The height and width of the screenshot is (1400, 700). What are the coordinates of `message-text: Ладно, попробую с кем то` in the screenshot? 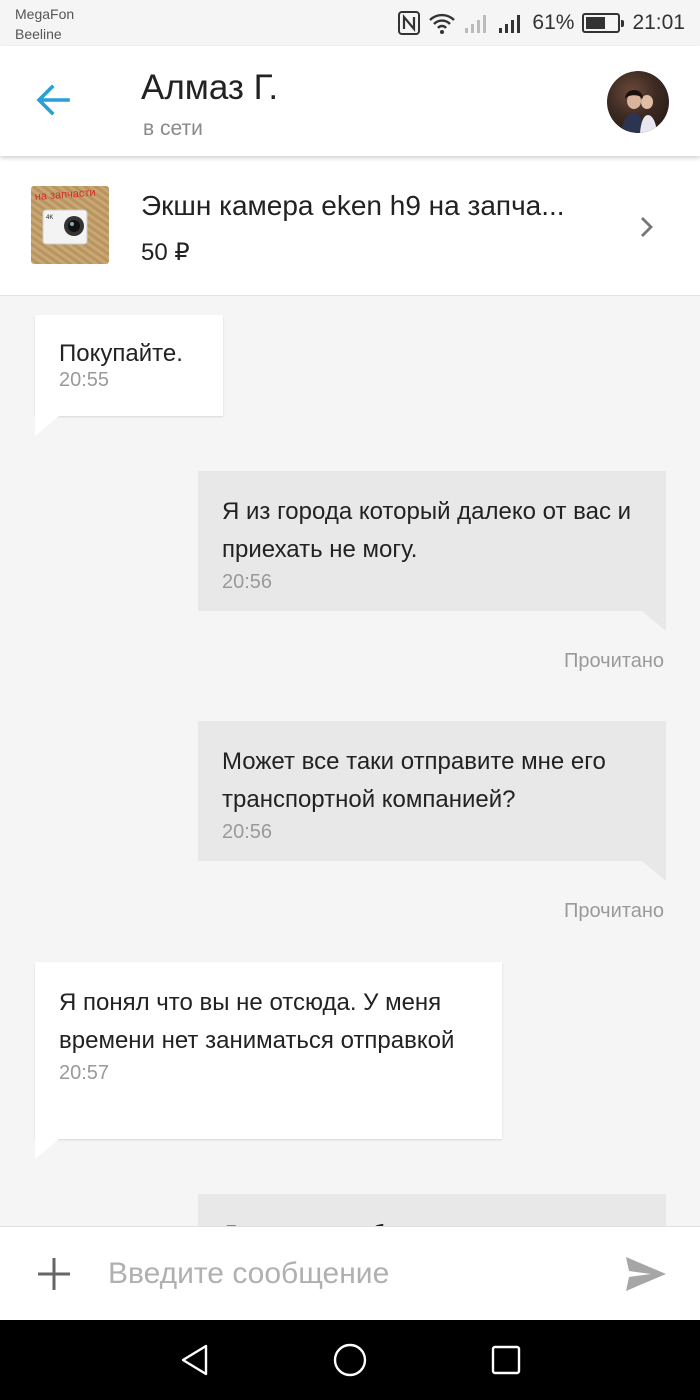 It's located at (432, 1221).